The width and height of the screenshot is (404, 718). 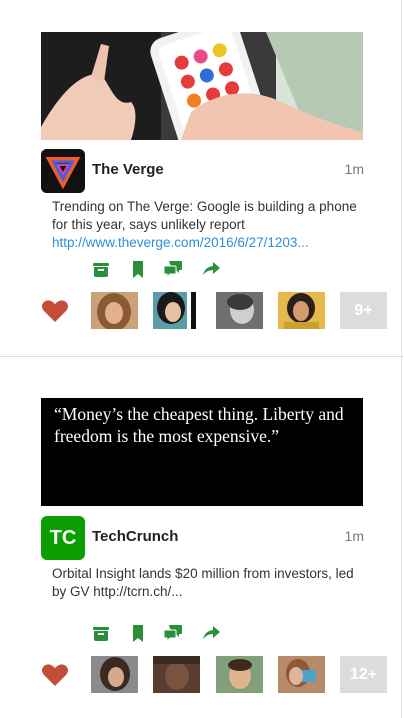 I want to click on card-divider, so click(x=202, y=356).